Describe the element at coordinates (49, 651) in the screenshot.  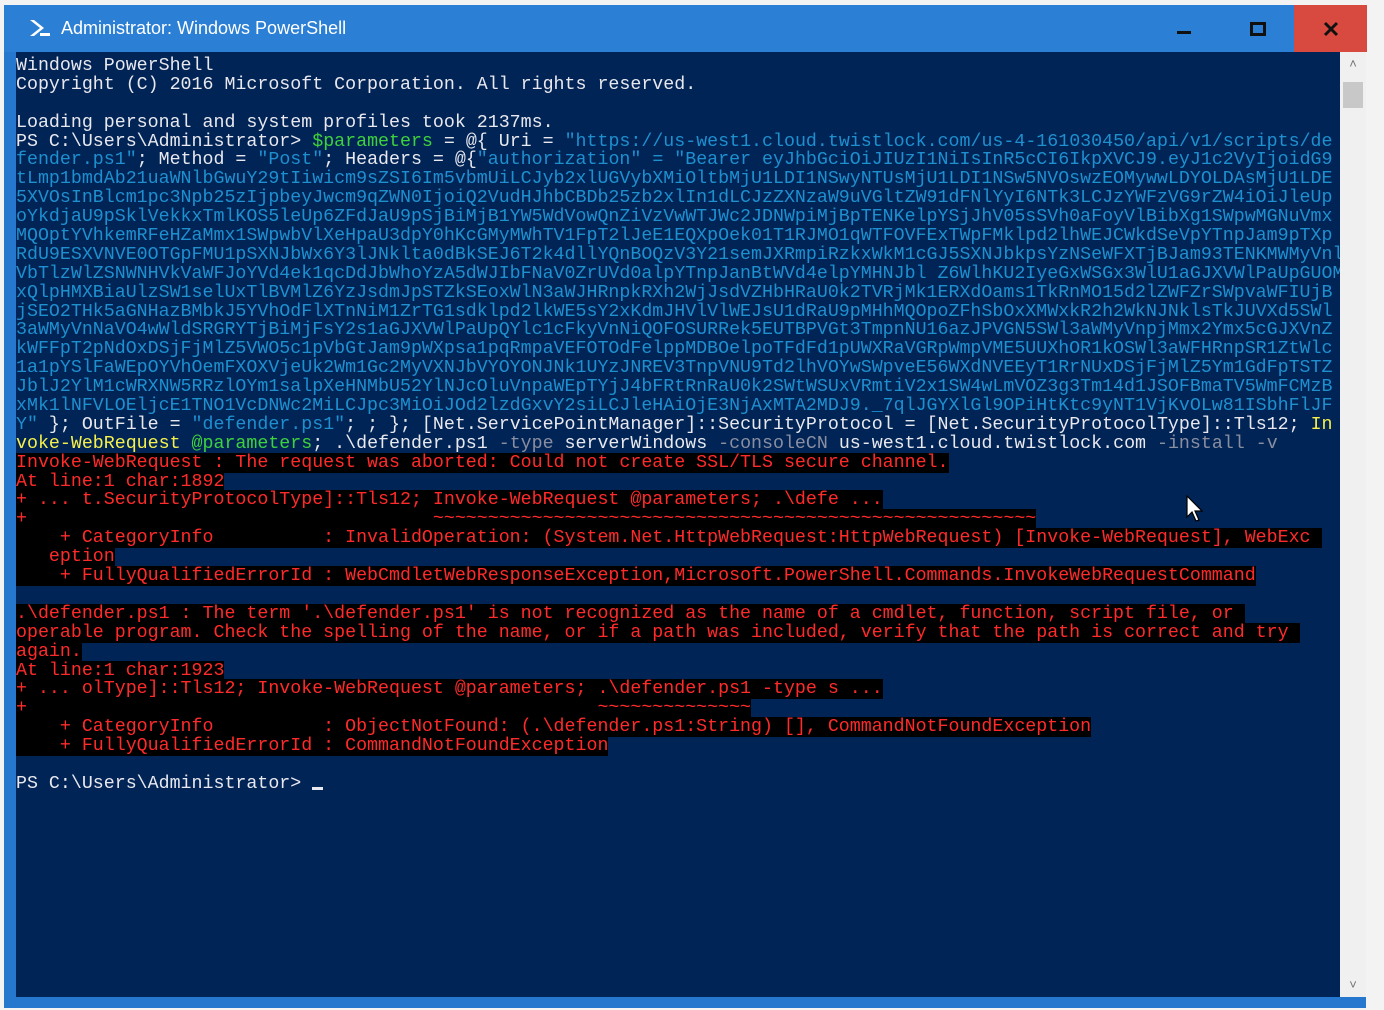
I see `error-text: again.` at that location.